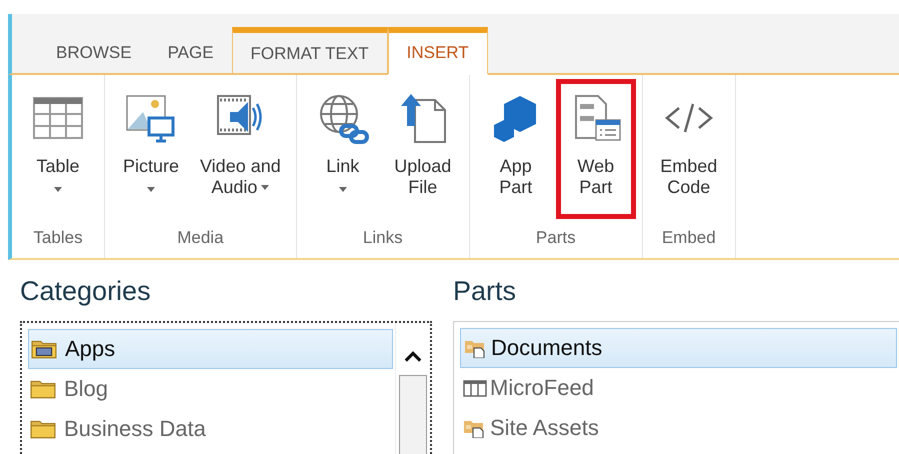 The image size is (899, 454). Describe the element at coordinates (151, 149) in the screenshot. I see `ribbon-button: Picture` at that location.